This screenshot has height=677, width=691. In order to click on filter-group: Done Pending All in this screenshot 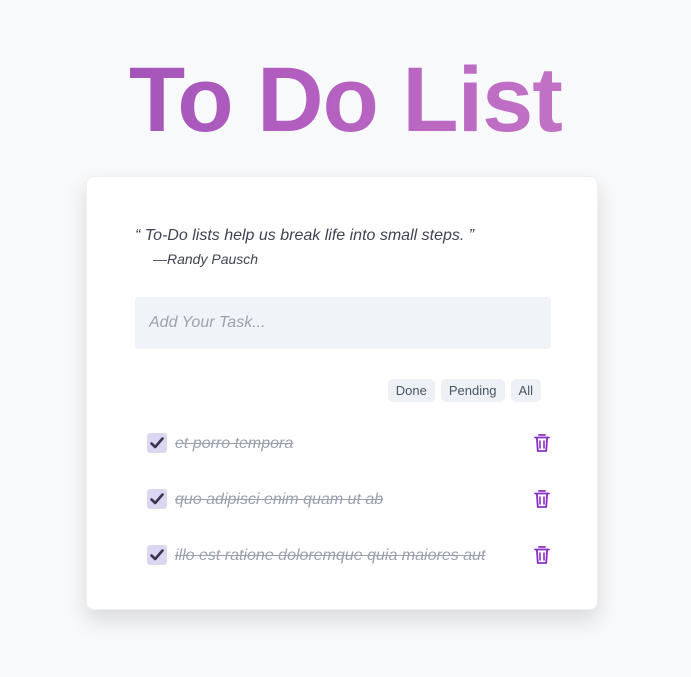, I will do `click(464, 390)`.